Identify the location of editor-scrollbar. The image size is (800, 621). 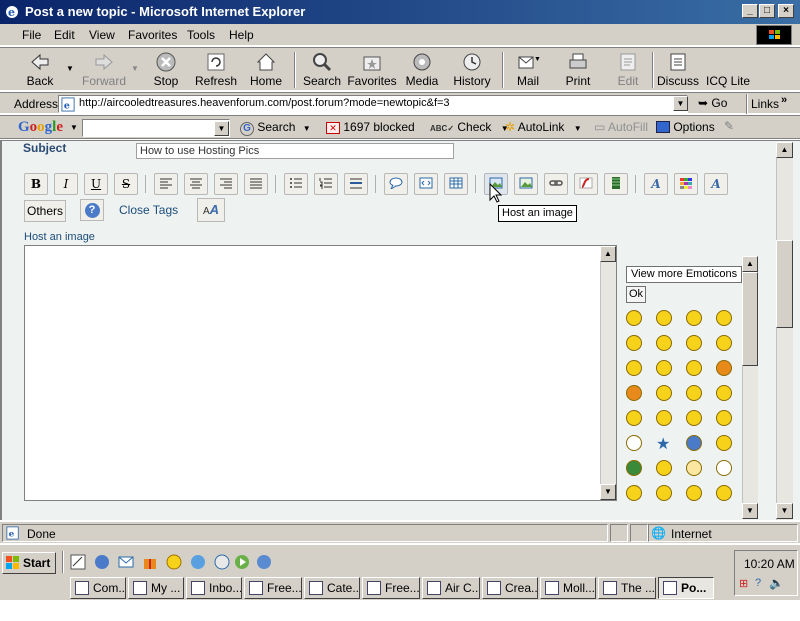
(608, 373).